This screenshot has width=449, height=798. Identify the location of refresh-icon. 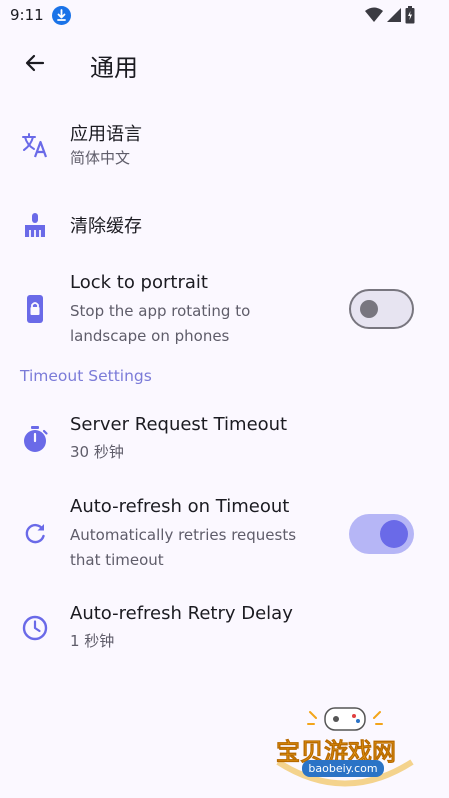
(35, 534).